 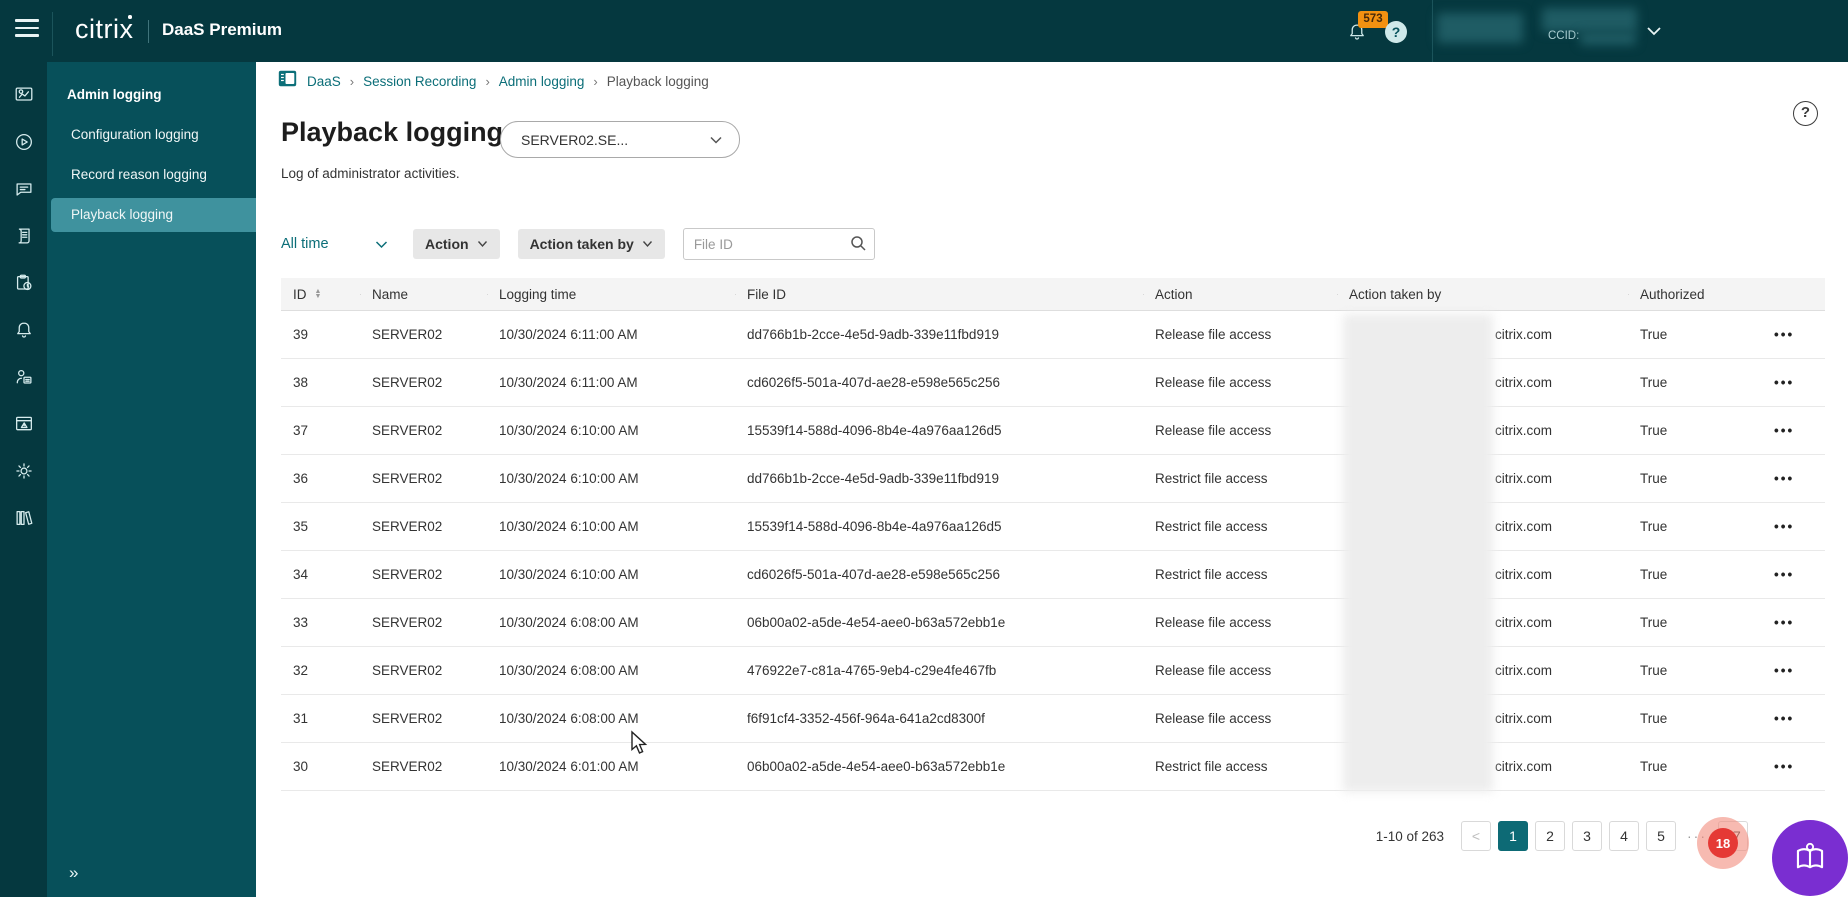 What do you see at coordinates (24, 236) in the screenshot?
I see `logs-scroll-icon` at bounding box center [24, 236].